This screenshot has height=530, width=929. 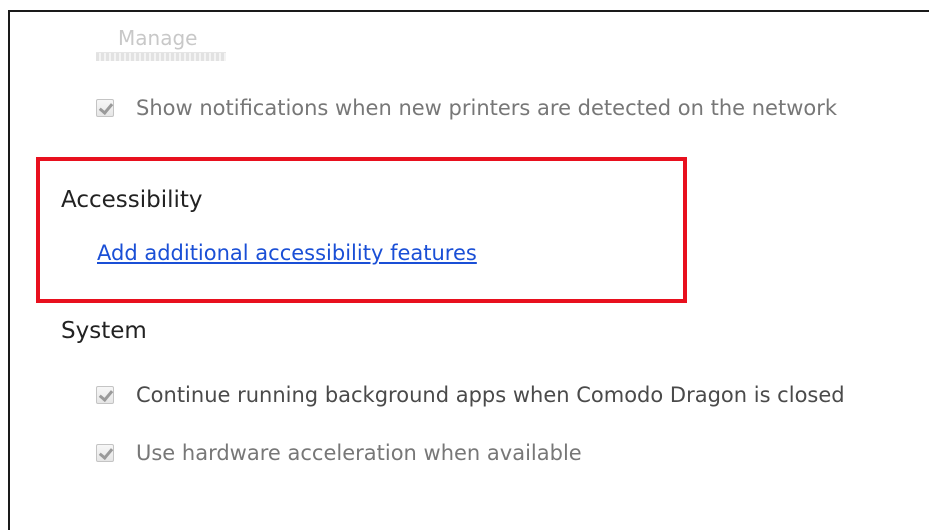 What do you see at coordinates (105, 453) in the screenshot?
I see `hardware-acceleration-checkbox` at bounding box center [105, 453].